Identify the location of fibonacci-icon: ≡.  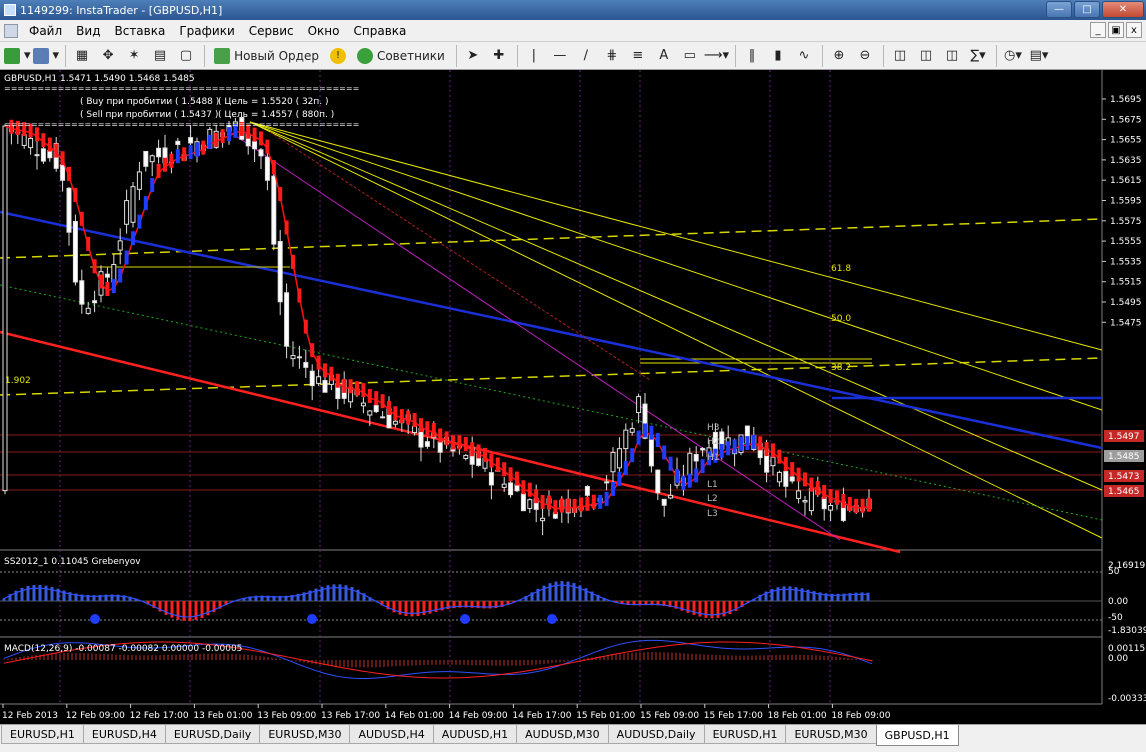
(638, 56).